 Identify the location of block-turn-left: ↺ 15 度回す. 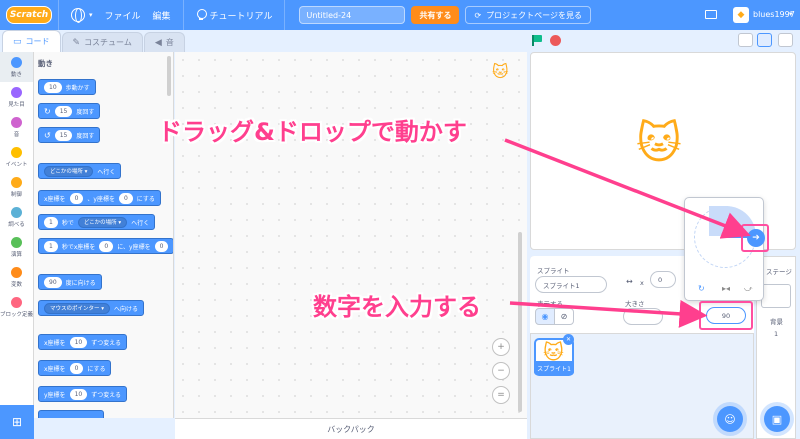
(69, 135).